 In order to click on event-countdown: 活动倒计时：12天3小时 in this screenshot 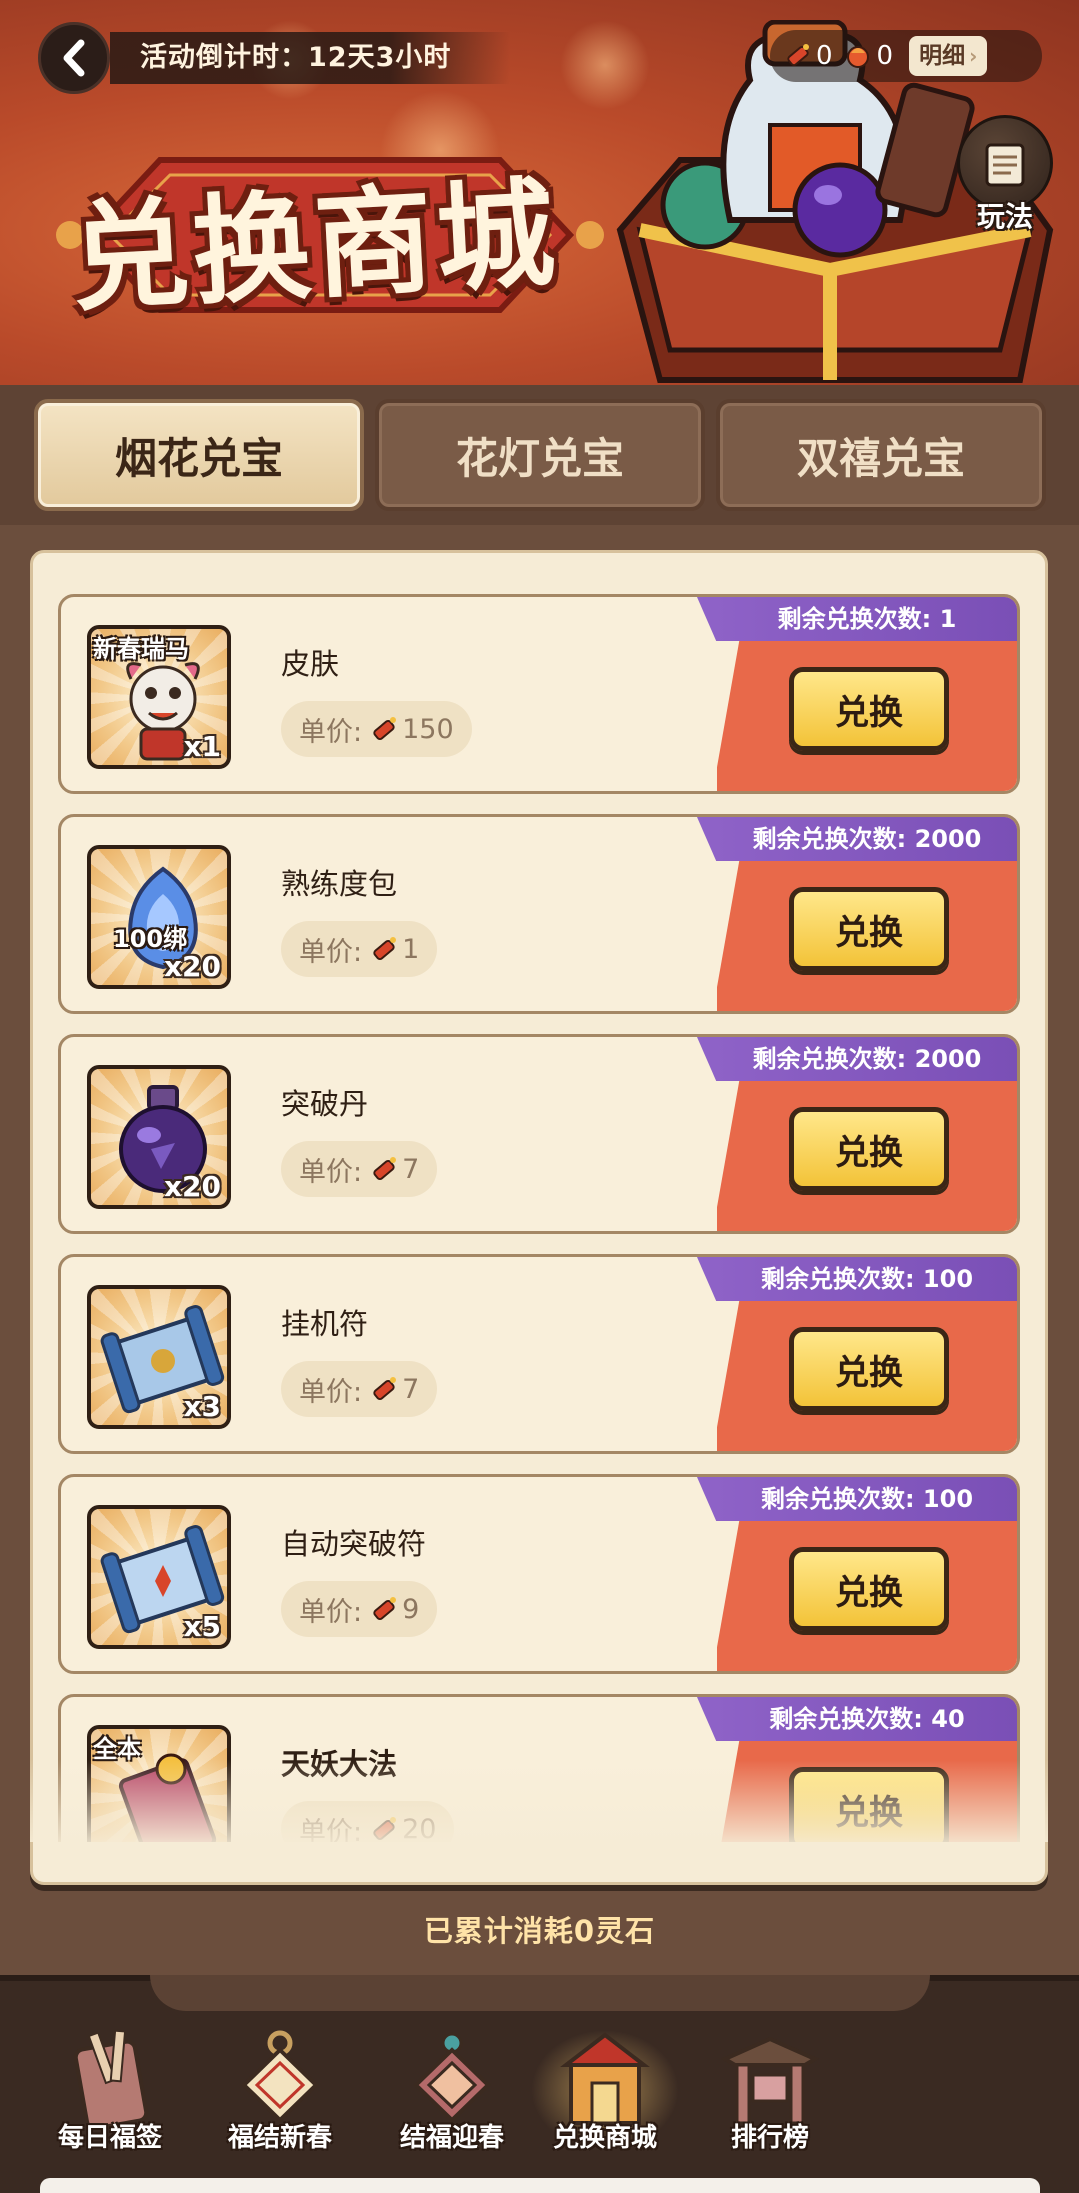, I will do `click(310, 58)`.